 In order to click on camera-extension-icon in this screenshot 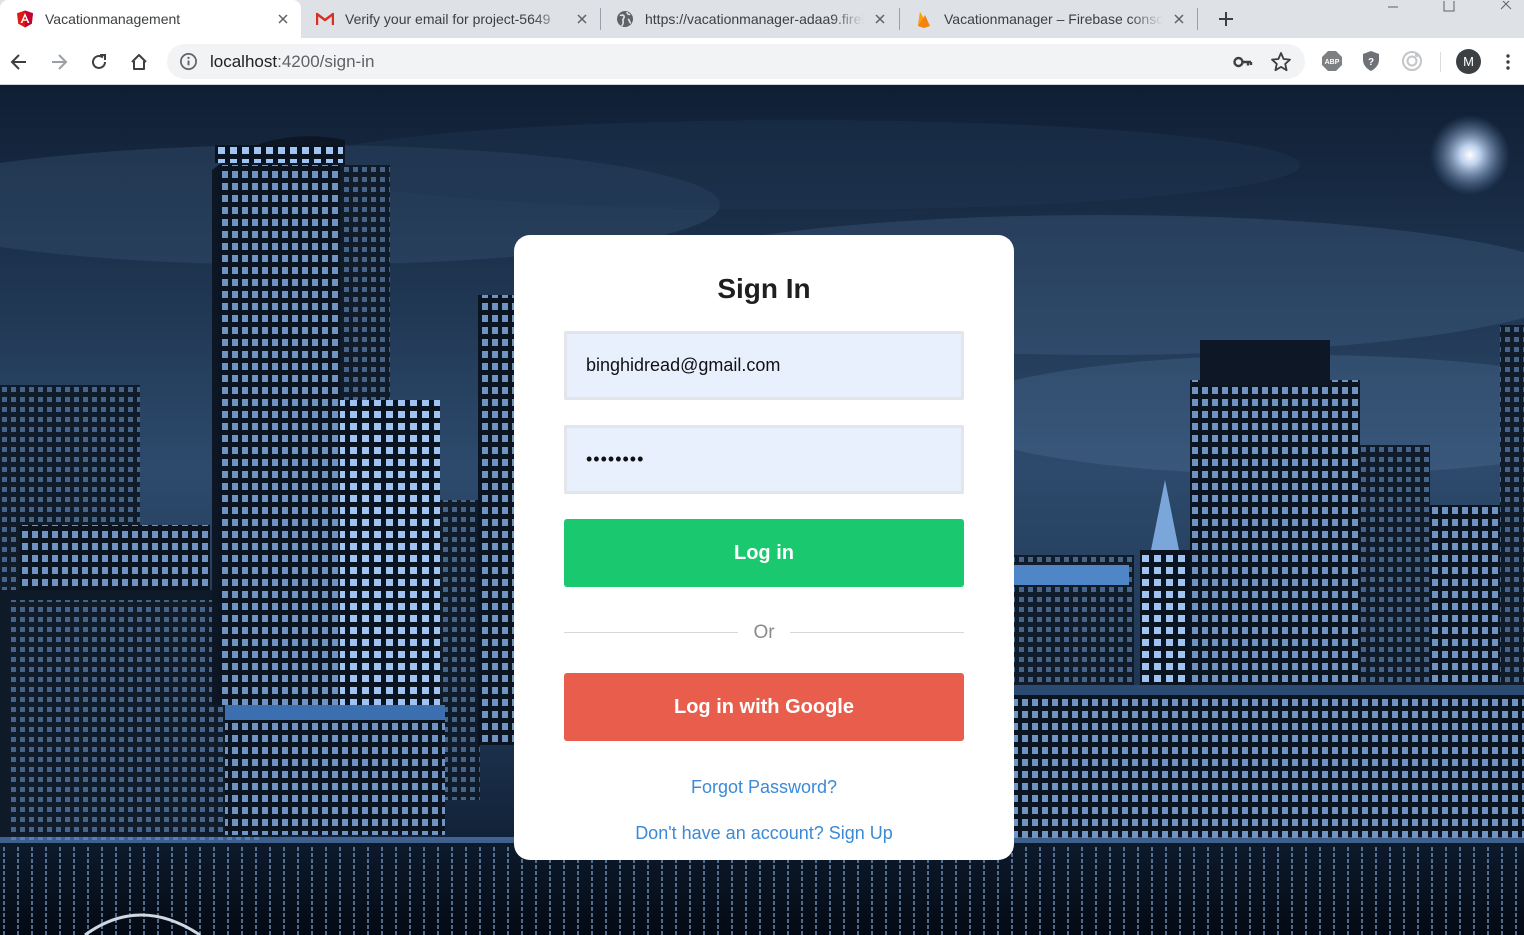, I will do `click(1412, 61)`.